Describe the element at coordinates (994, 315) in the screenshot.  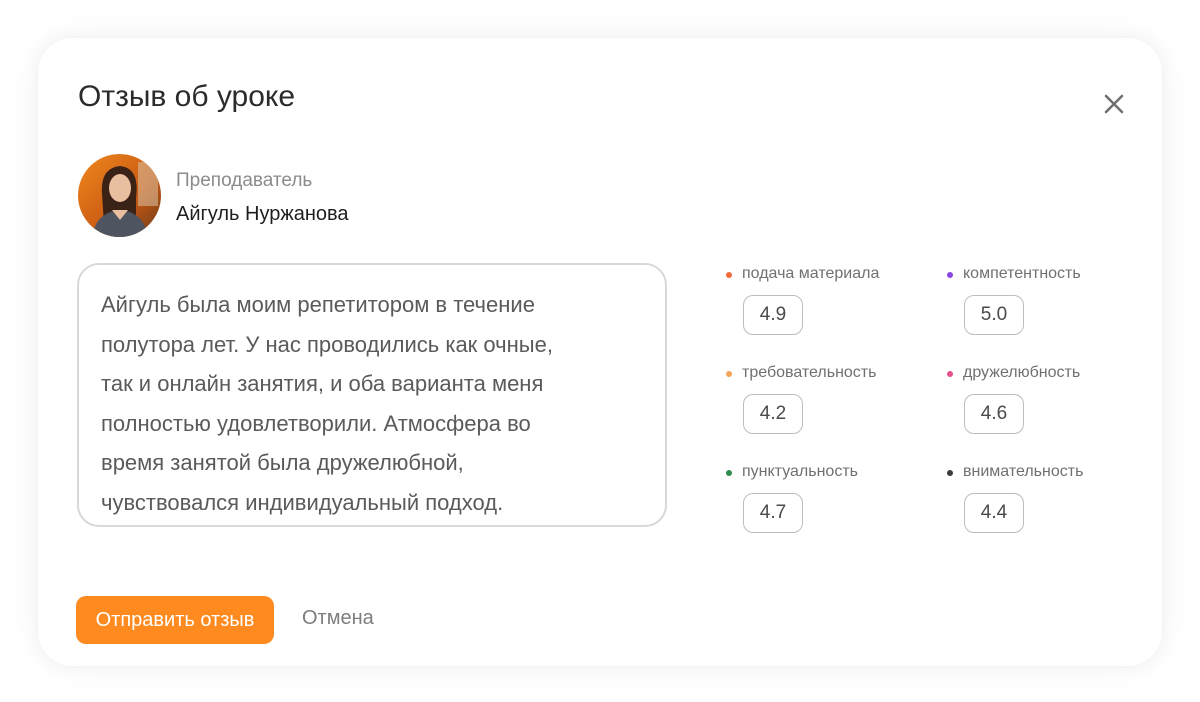
I see `rating-value-field: 5.0` at that location.